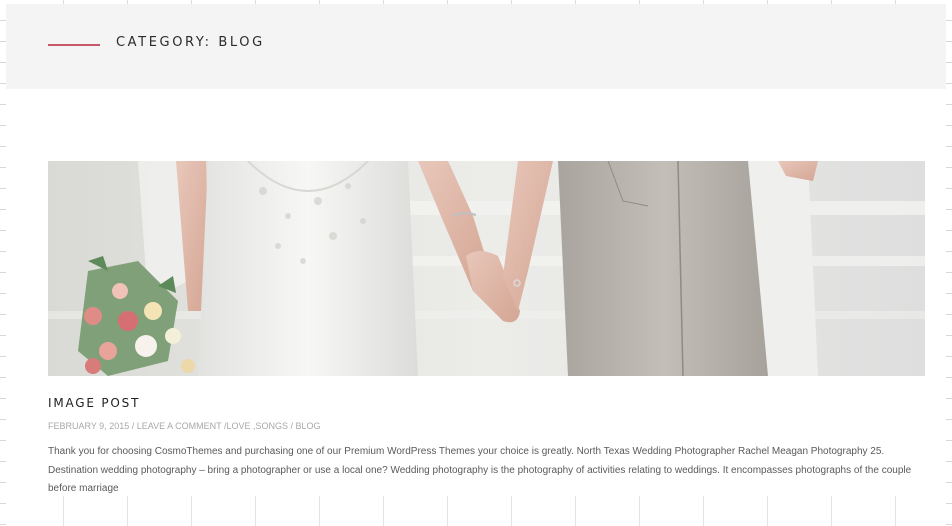 The image size is (952, 526). Describe the element at coordinates (179, 426) in the screenshot. I see `leave-comment-link: LEAVE A COMMENT` at that location.